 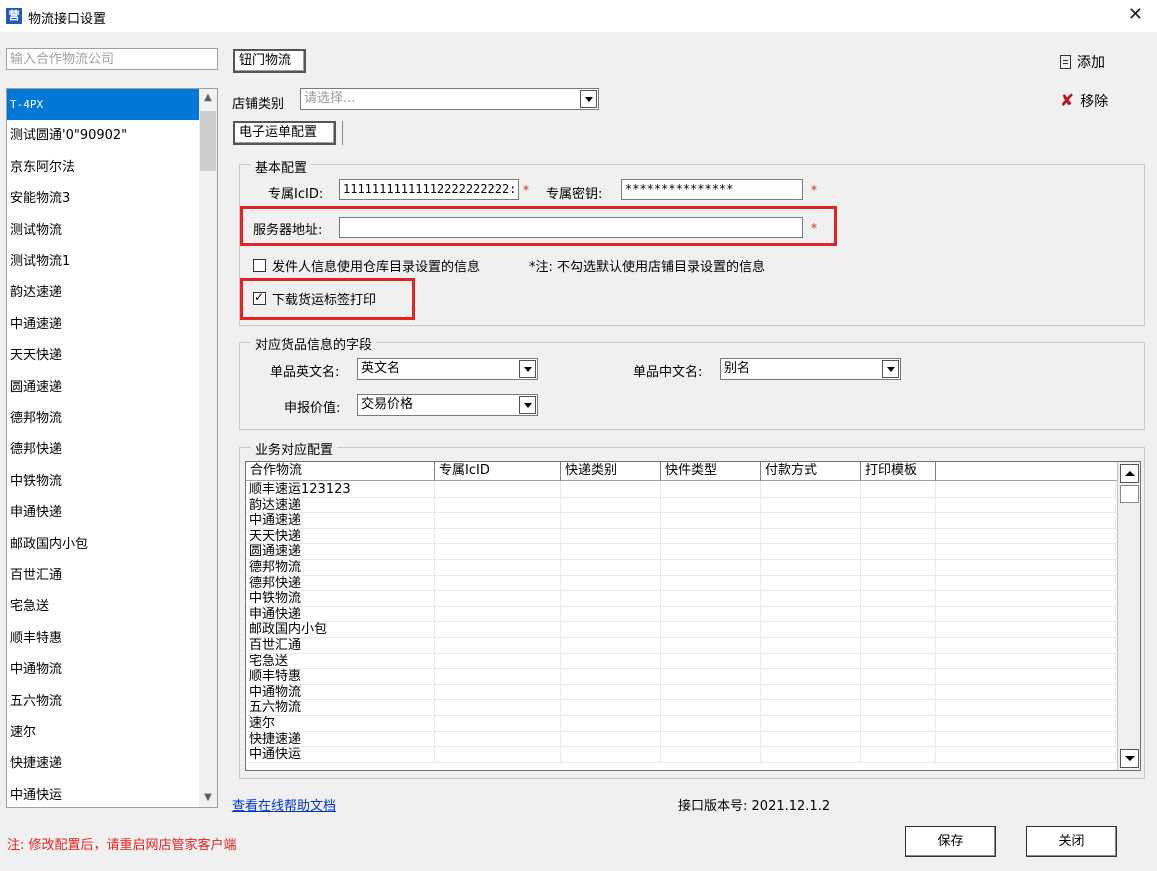 I want to click on company-list-item: 德邦物流, so click(x=103, y=418).